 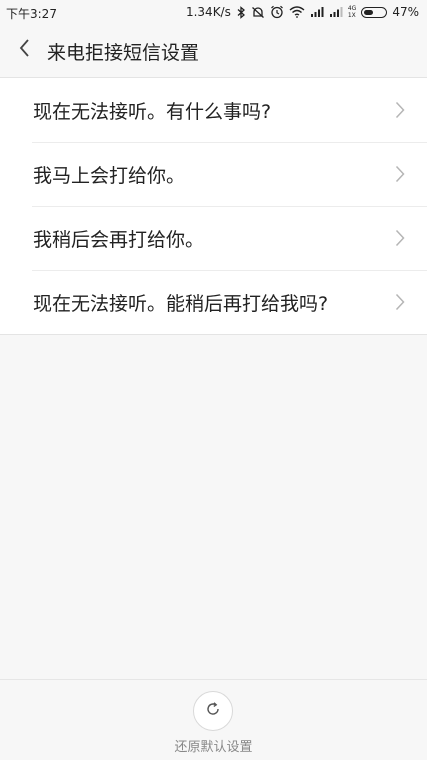 What do you see at coordinates (213, 50) in the screenshot?
I see `app-header: 来电拒接短信设置` at bounding box center [213, 50].